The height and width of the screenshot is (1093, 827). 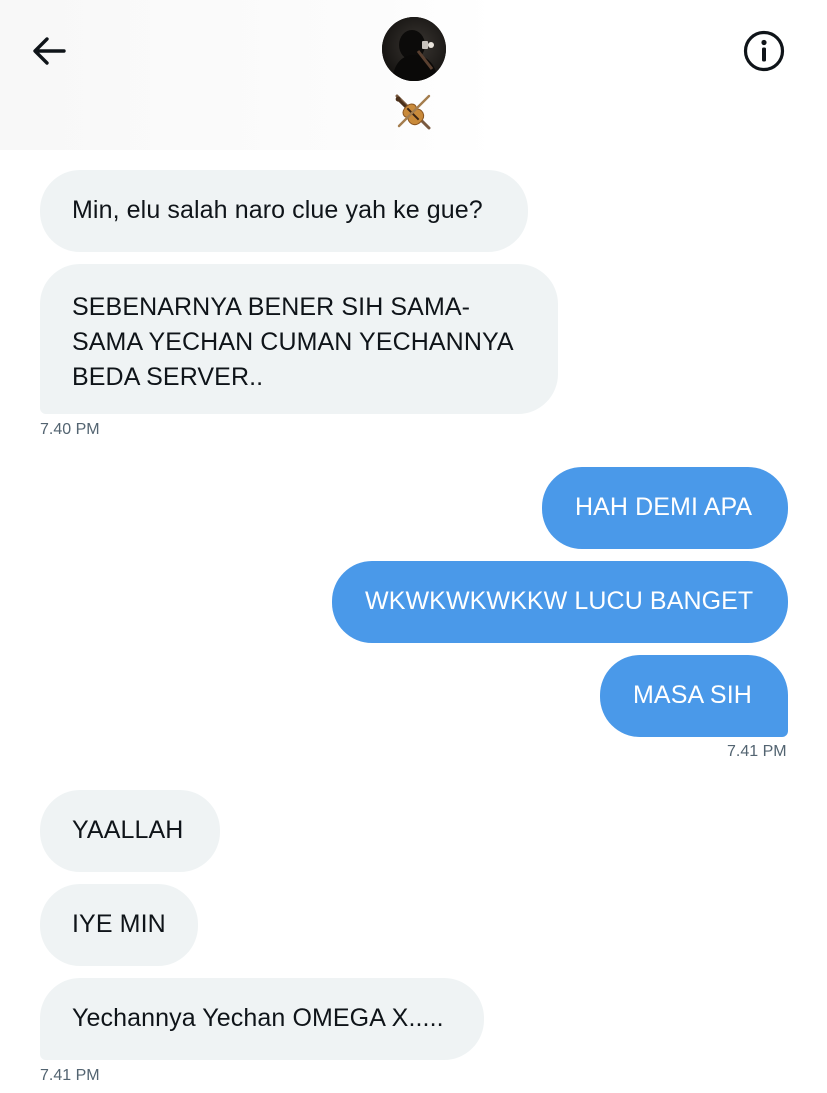 I want to click on message-bubble-outgoing: MASA SIH, so click(x=694, y=696).